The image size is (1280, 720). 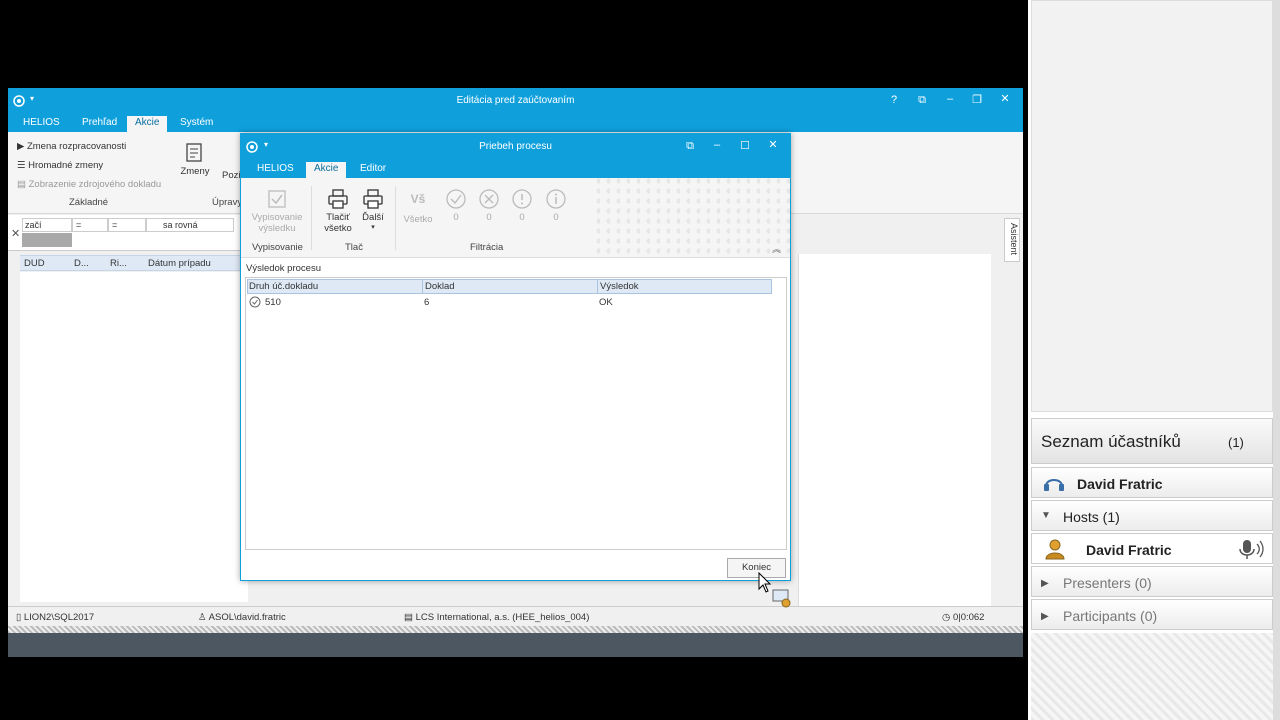 What do you see at coordinates (1152, 548) in the screenshot?
I see `host-participant-row: David Fratric` at bounding box center [1152, 548].